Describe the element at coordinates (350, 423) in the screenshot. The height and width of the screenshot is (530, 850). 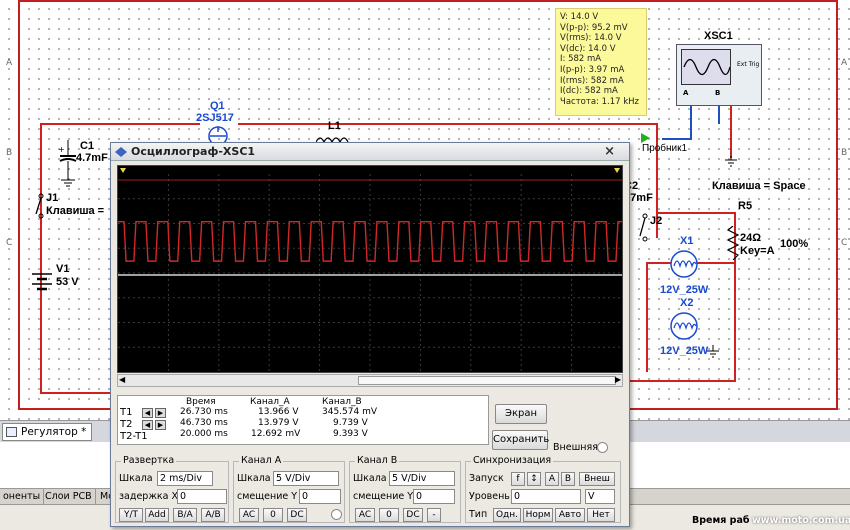
I see `t2-channel-b: 9.739 V` at that location.